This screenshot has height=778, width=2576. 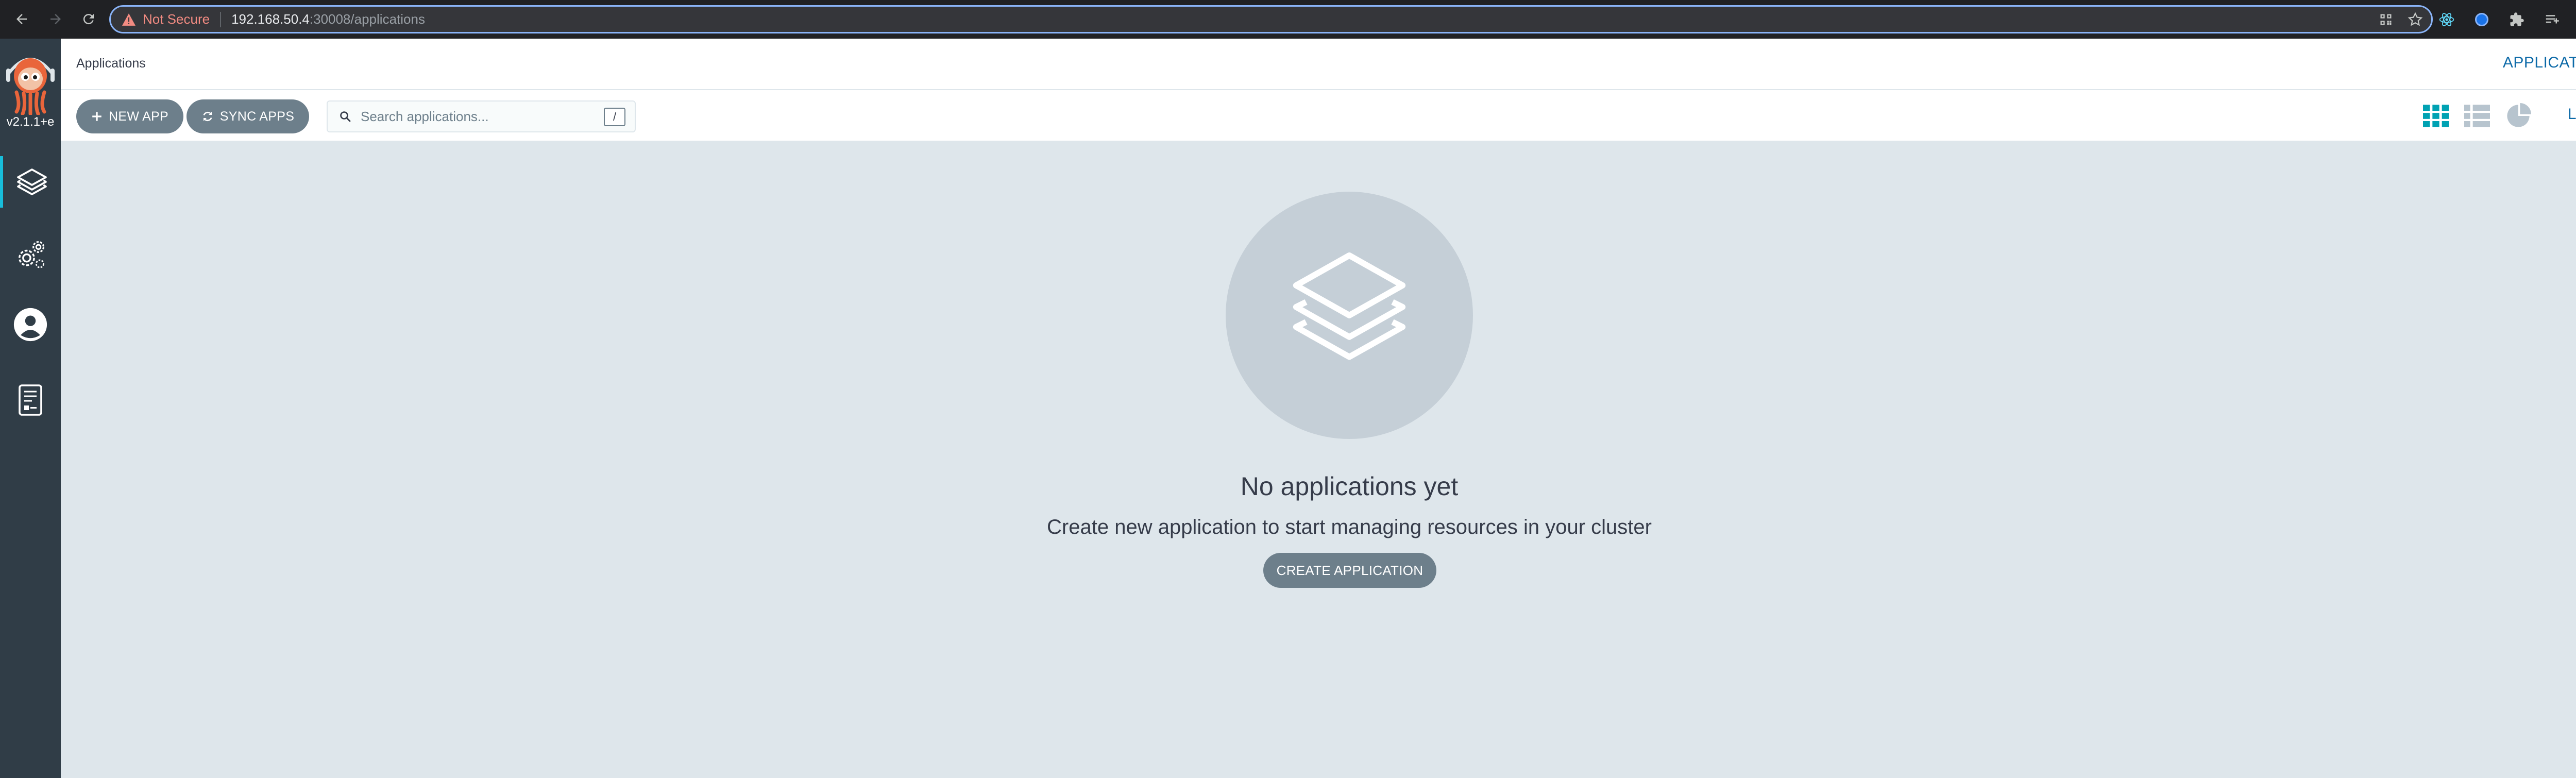 I want to click on logout-link: Log out, so click(x=2572, y=114).